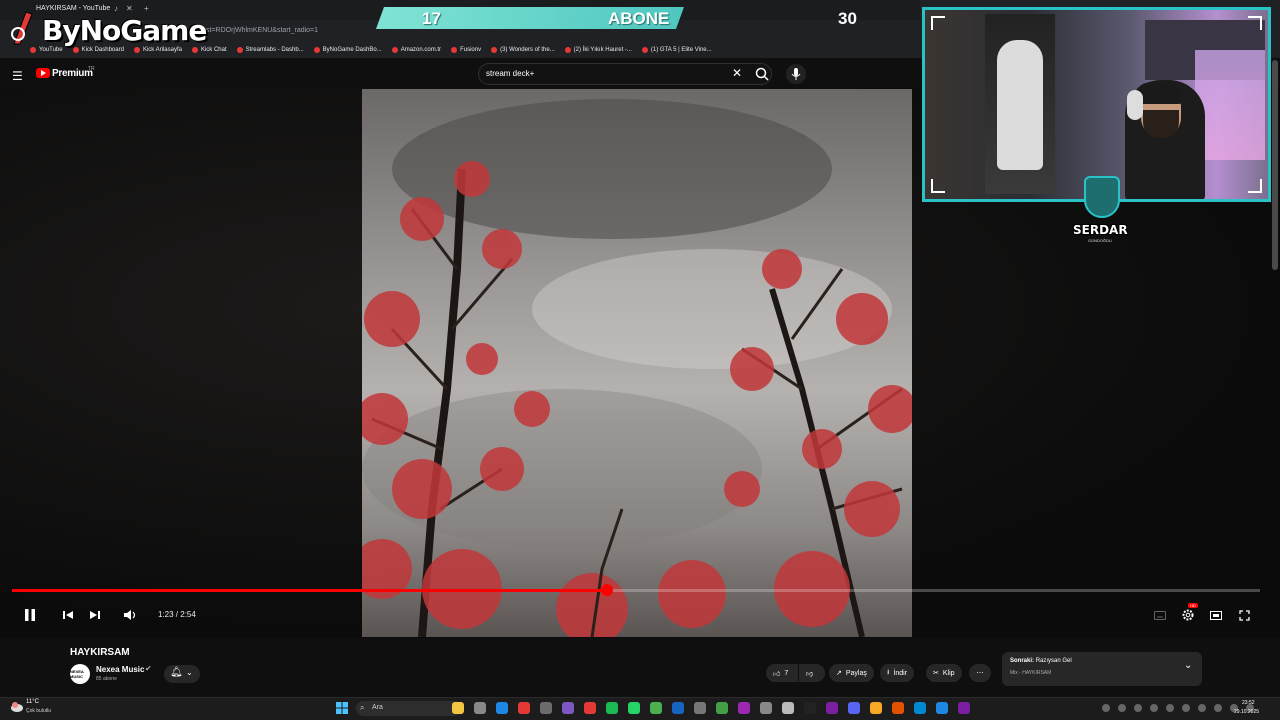  Describe the element at coordinates (678, 708) in the screenshot. I see `outlook-icon` at that location.